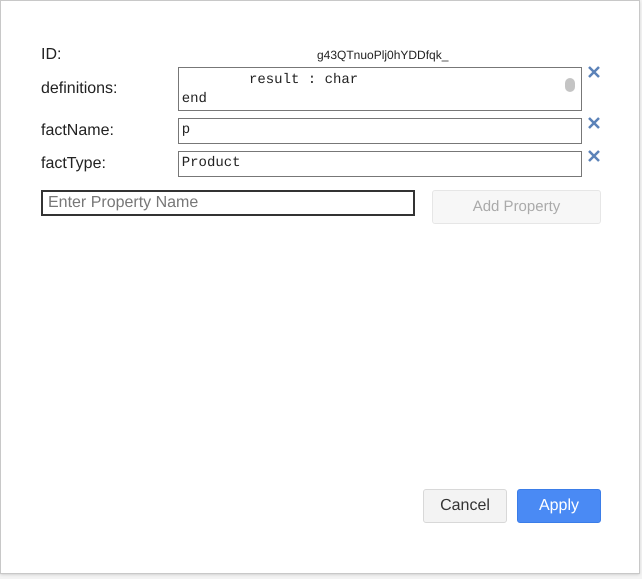 The height and width of the screenshot is (579, 642). What do you see at coordinates (78, 131) in the screenshot?
I see `field-label: factName:` at bounding box center [78, 131].